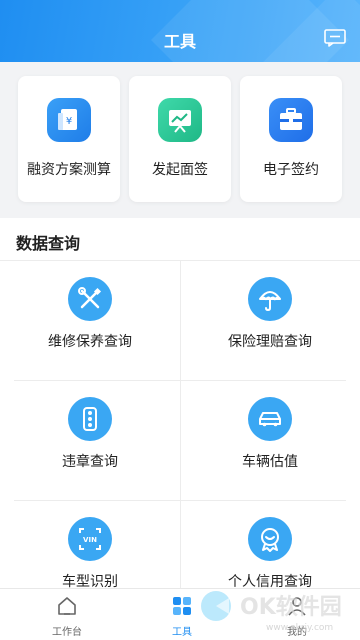 This screenshot has width=360, height=640. What do you see at coordinates (90, 419) in the screenshot?
I see `traffic-light-icon` at bounding box center [90, 419].